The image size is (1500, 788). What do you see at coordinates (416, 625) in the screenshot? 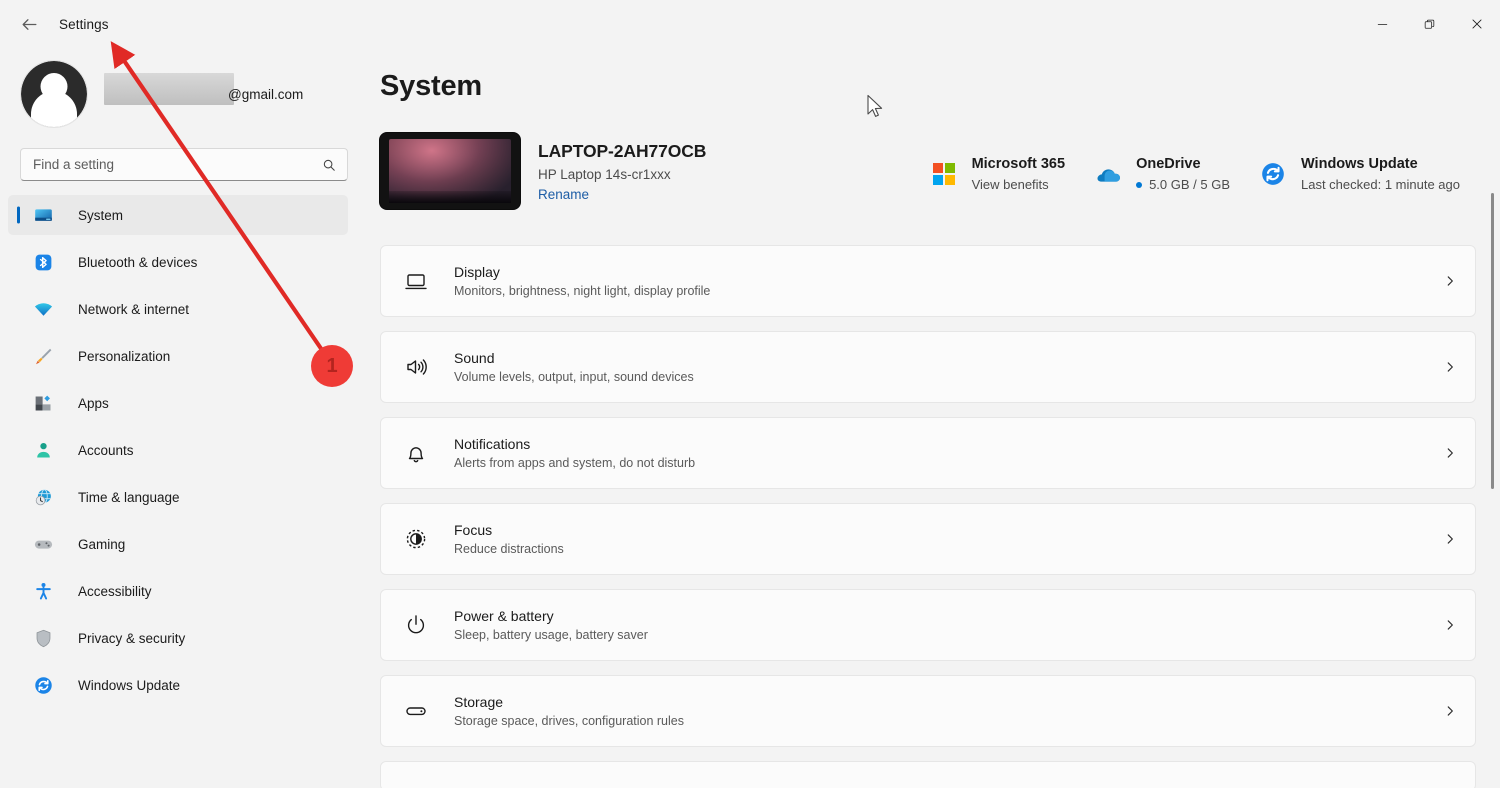
I see `power-icon` at bounding box center [416, 625].